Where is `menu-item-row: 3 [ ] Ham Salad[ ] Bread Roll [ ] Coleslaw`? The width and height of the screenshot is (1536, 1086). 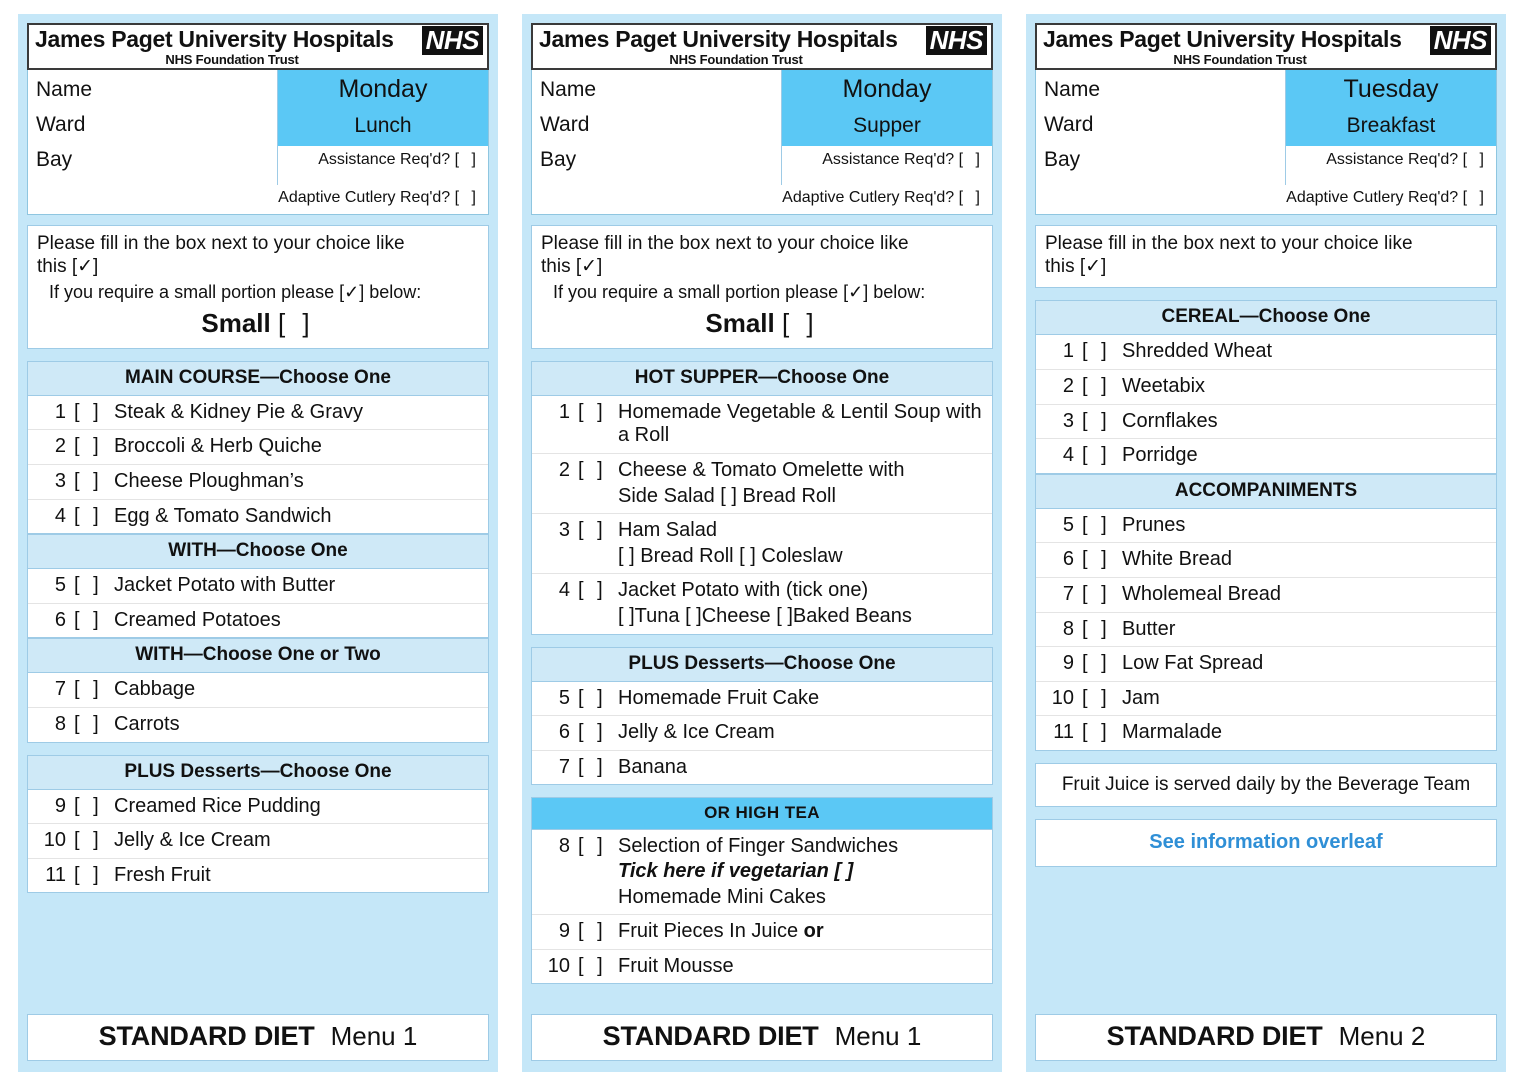
menu-item-row: 3 [ ] Ham Salad[ ] Bread Roll [ ] Coleslaw is located at coordinates (762, 544).